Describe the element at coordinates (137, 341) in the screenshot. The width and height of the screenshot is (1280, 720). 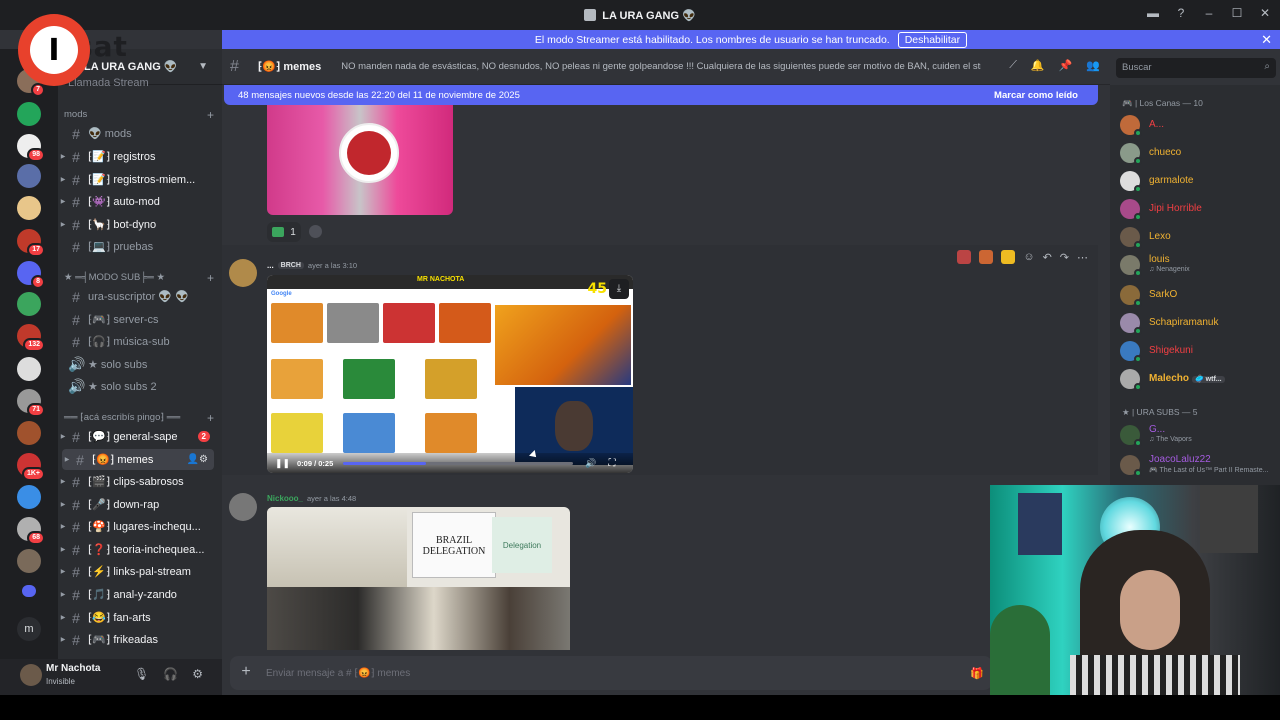
I see `channel-musica-sub: # ⁅🎧⁆ música-sub` at that location.